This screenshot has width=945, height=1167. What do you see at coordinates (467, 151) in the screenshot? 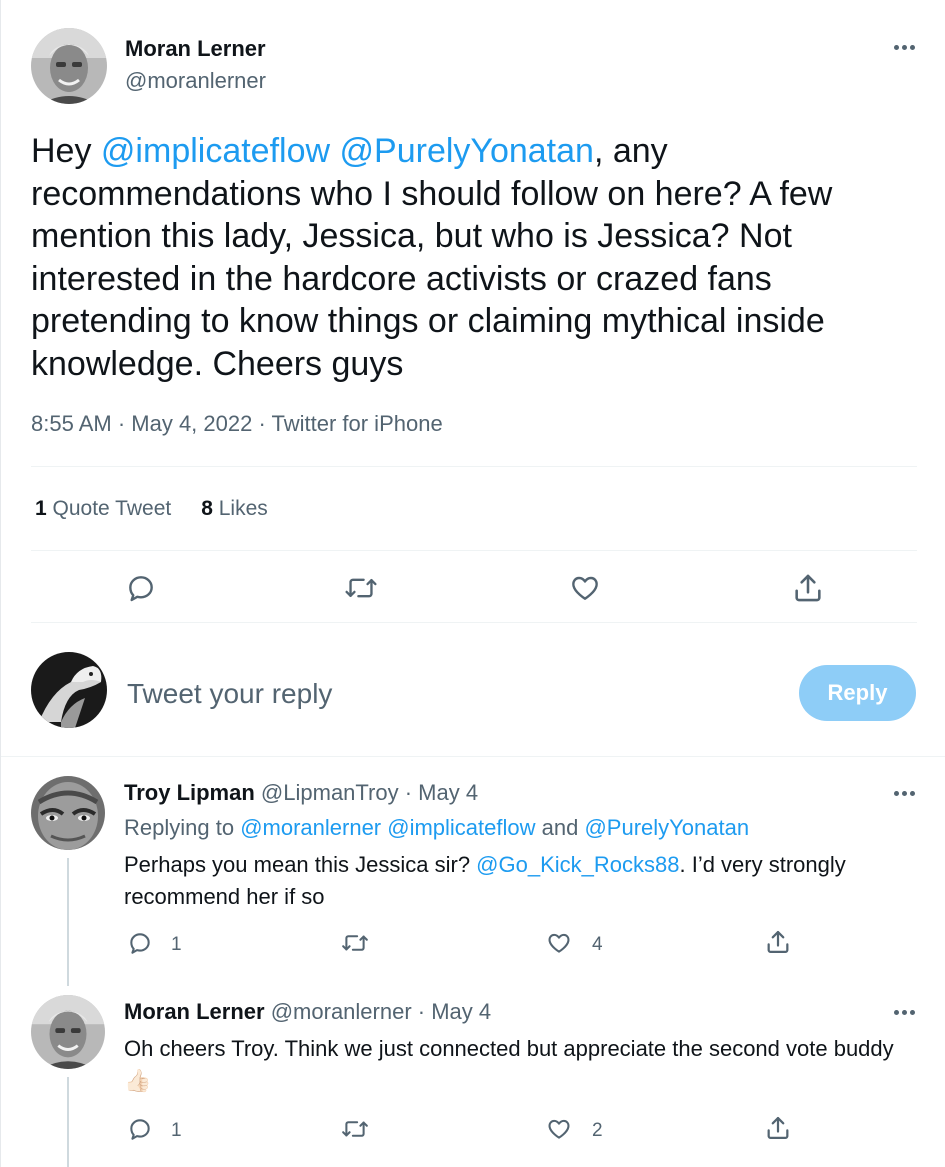
I see `mention-link: @PurelyYonatan` at bounding box center [467, 151].